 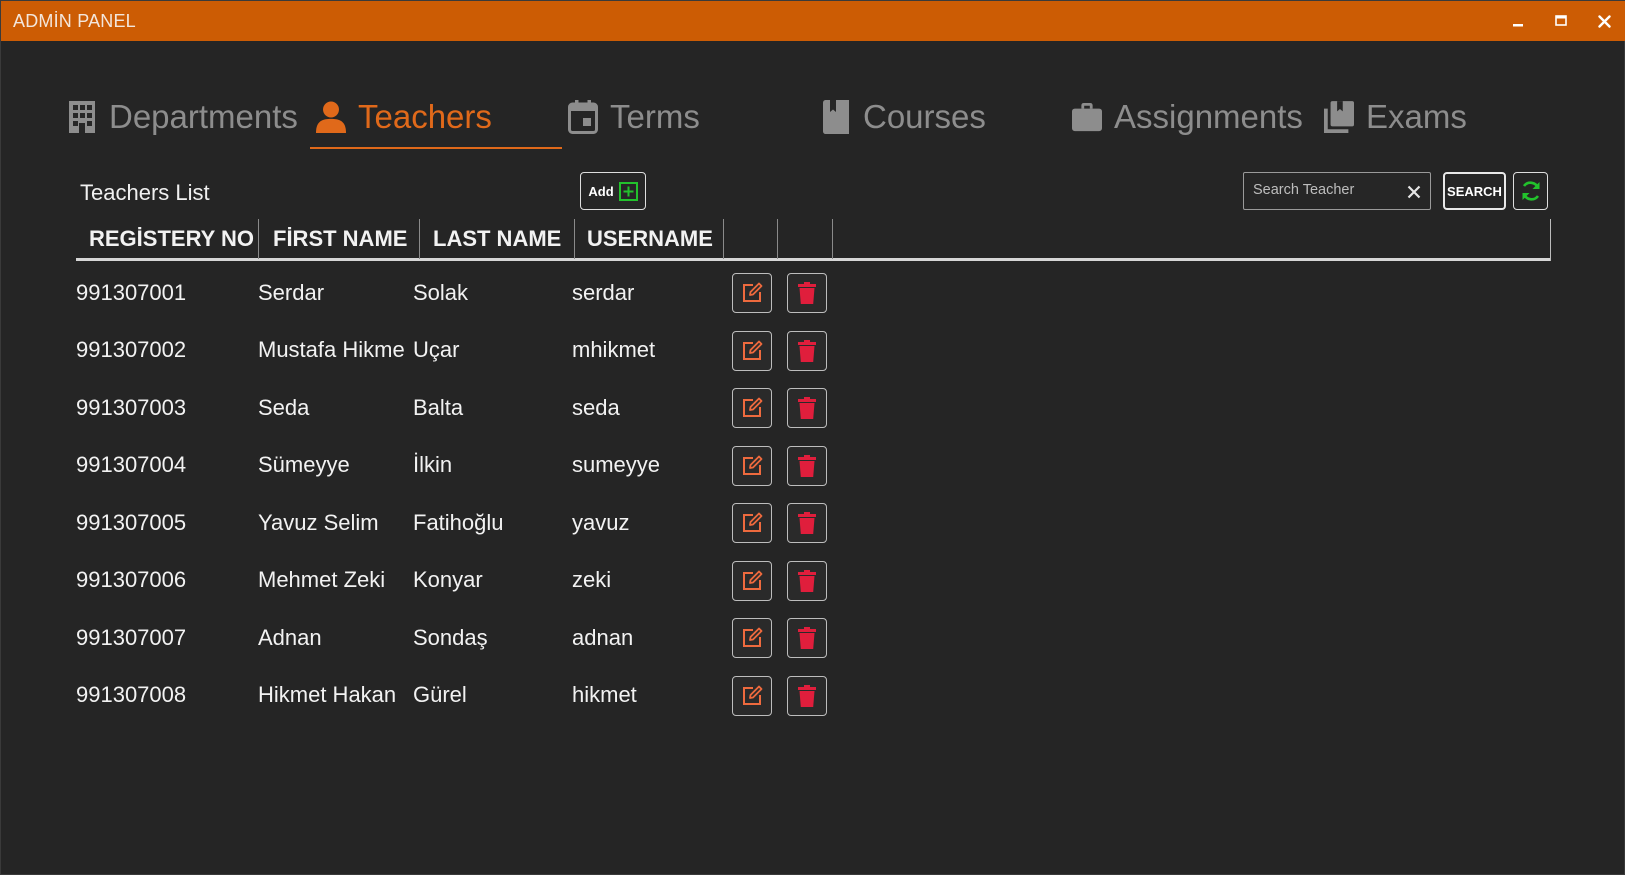 What do you see at coordinates (1474, 191) in the screenshot?
I see `search-button: SEARCH` at bounding box center [1474, 191].